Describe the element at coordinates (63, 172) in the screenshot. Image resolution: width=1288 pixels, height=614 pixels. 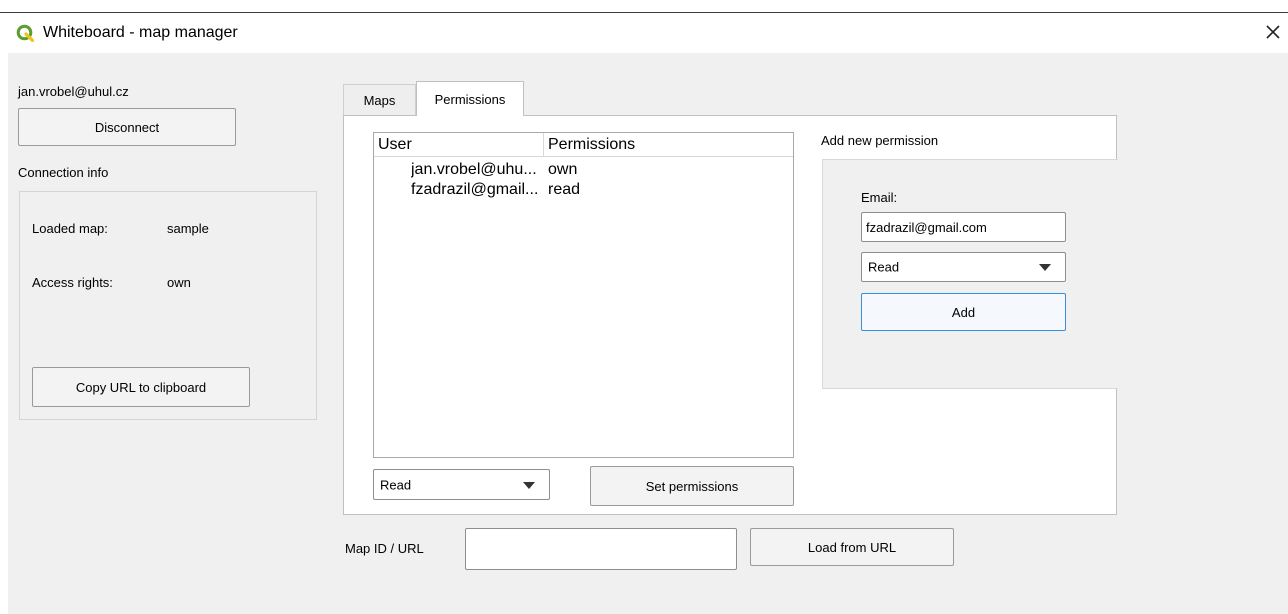
I see `connection-info-title: Connection info` at that location.